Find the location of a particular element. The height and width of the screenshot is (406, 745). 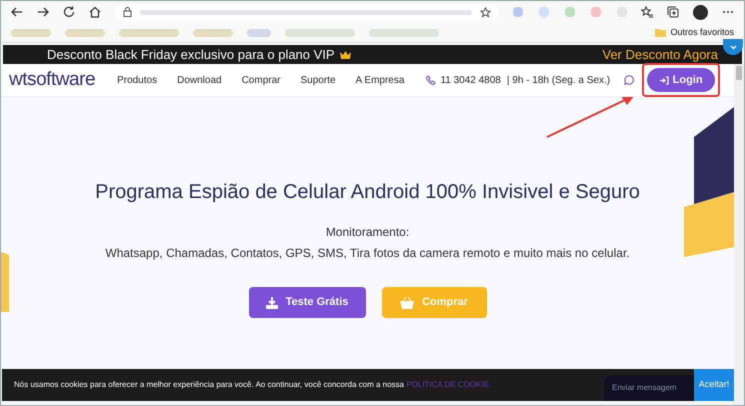

collapse-button is located at coordinates (733, 47).